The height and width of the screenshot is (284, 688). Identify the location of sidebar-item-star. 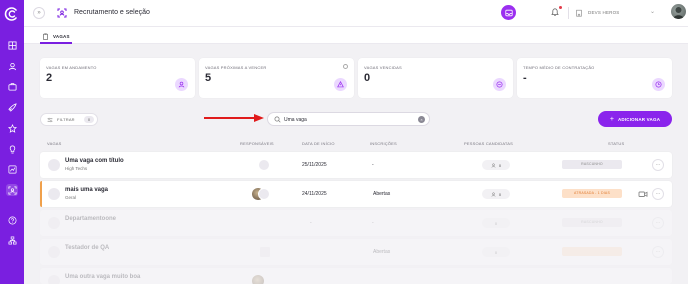
(12, 128).